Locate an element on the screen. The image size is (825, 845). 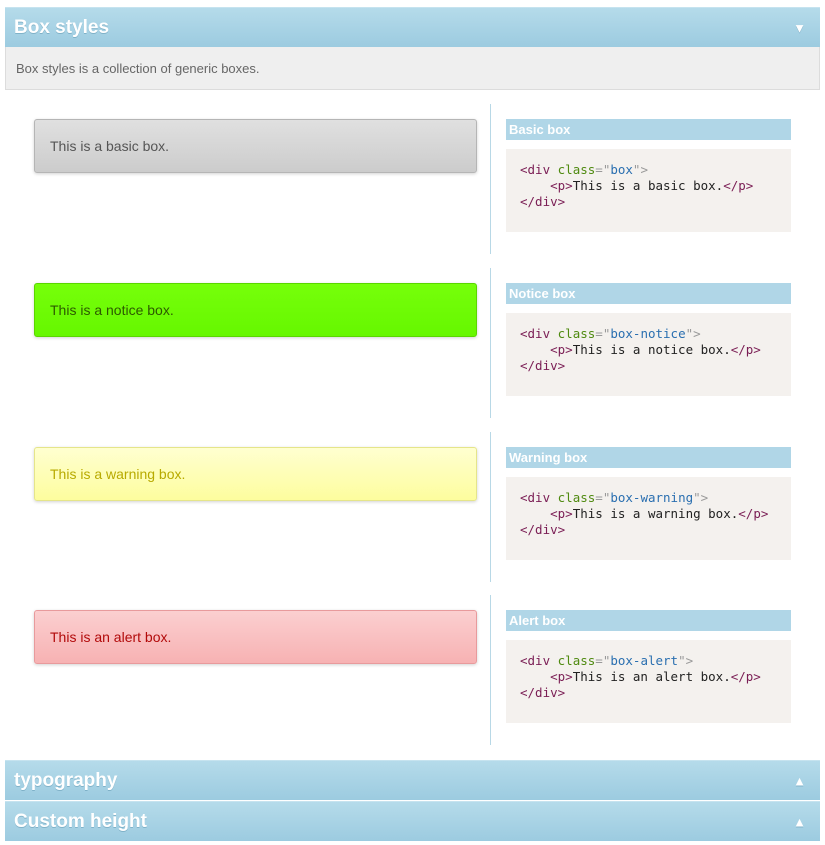
notice-box-demo: This is a notice box. is located at coordinates (255, 310).